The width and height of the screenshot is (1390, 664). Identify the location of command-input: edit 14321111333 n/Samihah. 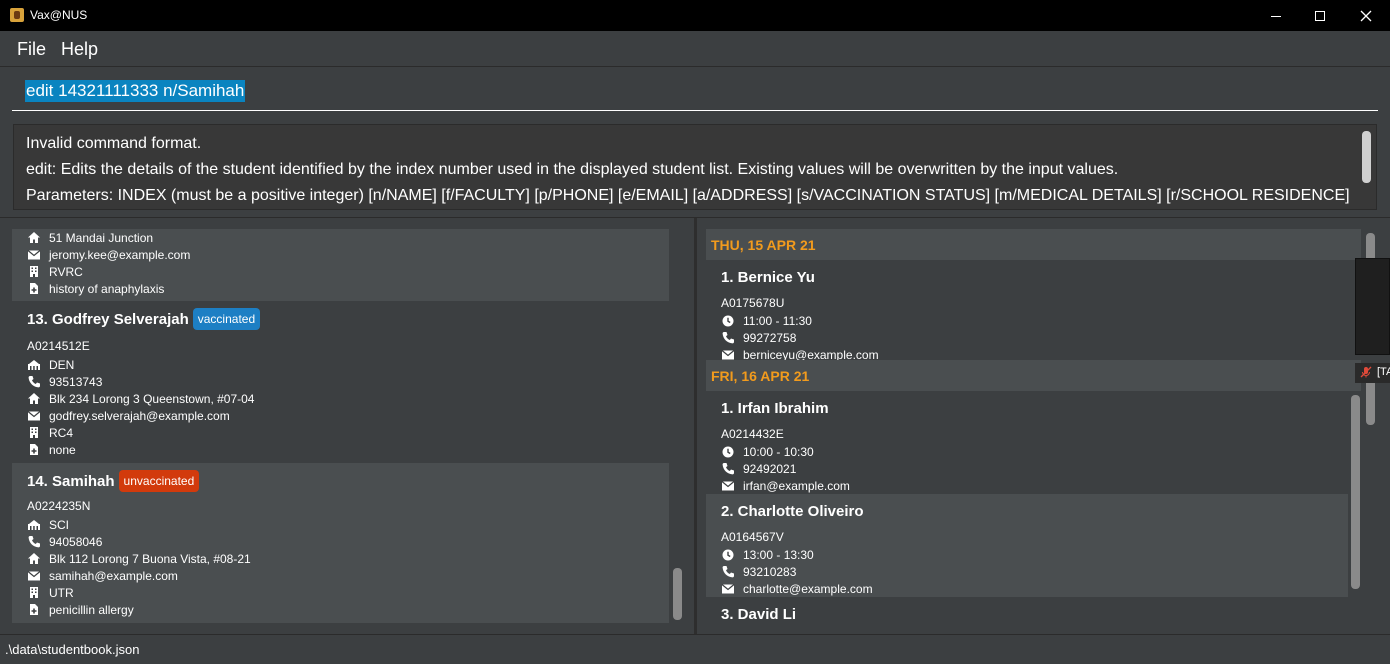
(695, 89).